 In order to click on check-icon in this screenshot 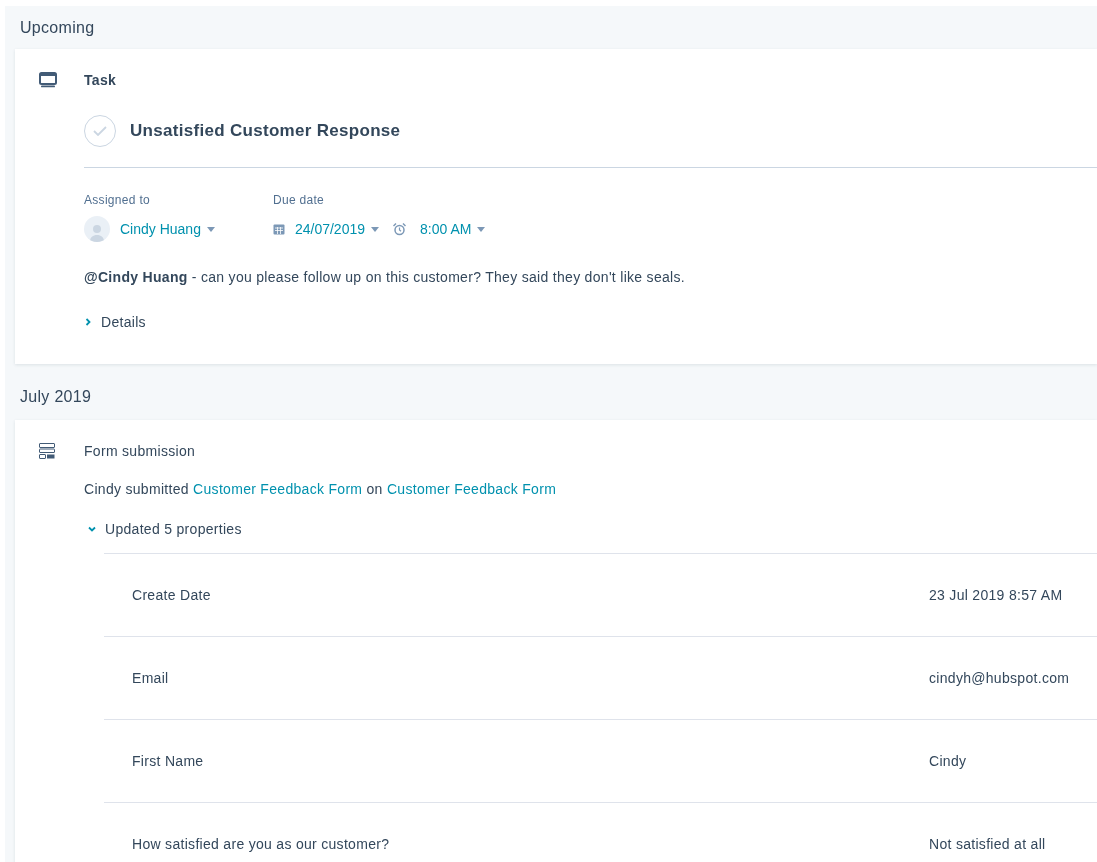, I will do `click(100, 131)`.